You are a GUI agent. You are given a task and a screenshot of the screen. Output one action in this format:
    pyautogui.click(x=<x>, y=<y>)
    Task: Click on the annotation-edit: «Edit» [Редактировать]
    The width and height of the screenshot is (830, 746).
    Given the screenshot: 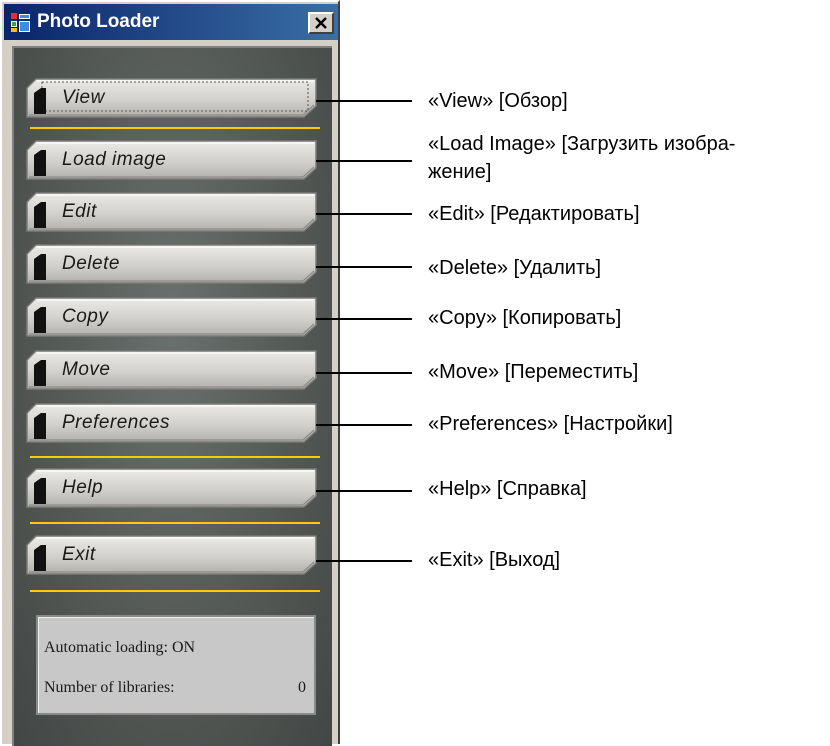 What is the action you would take?
    pyautogui.click(x=534, y=214)
    